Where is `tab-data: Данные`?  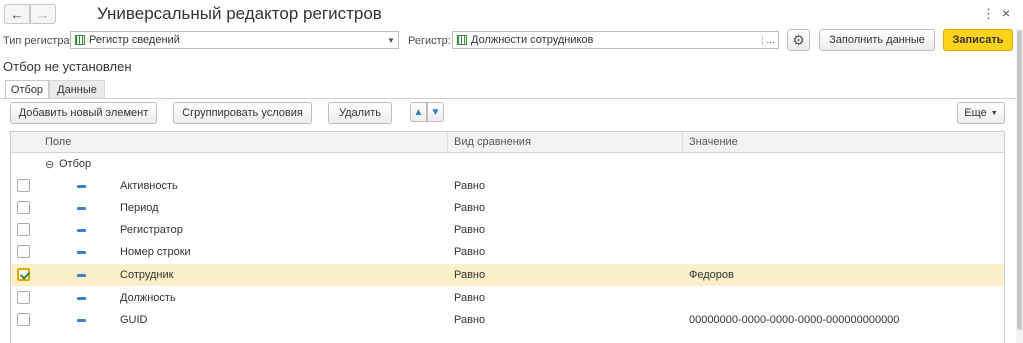 tab-data: Данные is located at coordinates (77, 89).